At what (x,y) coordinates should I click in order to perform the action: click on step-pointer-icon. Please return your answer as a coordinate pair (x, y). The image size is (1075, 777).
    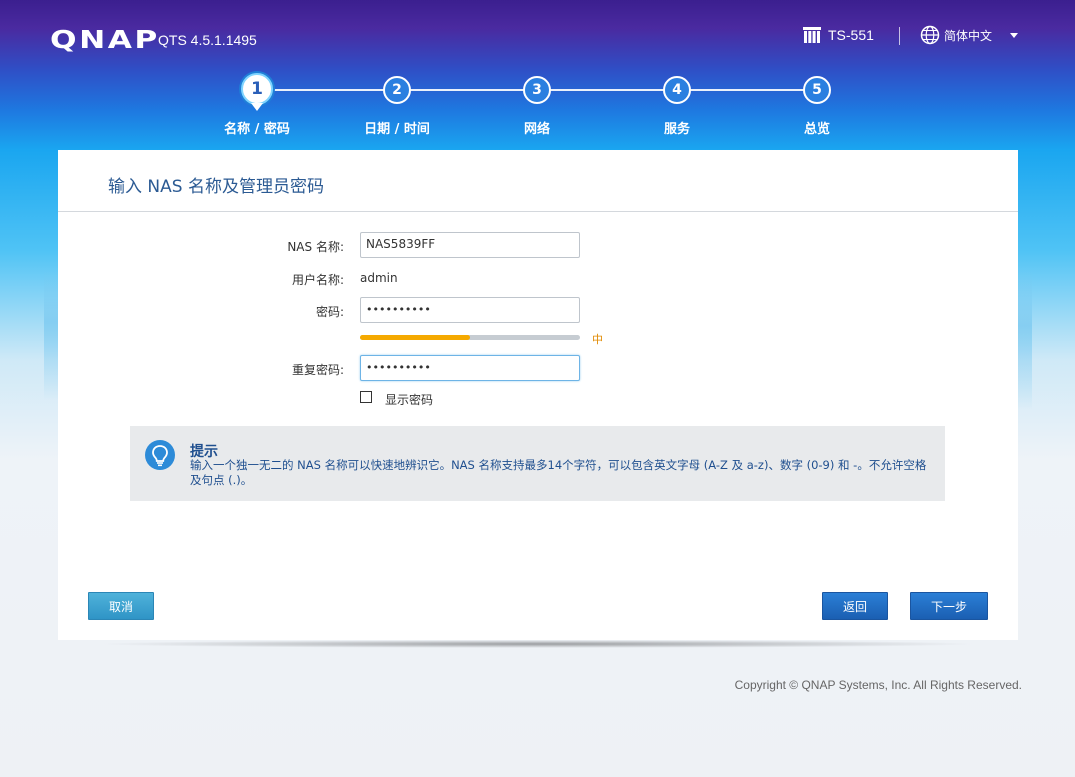
    Looking at the image, I should click on (257, 107).